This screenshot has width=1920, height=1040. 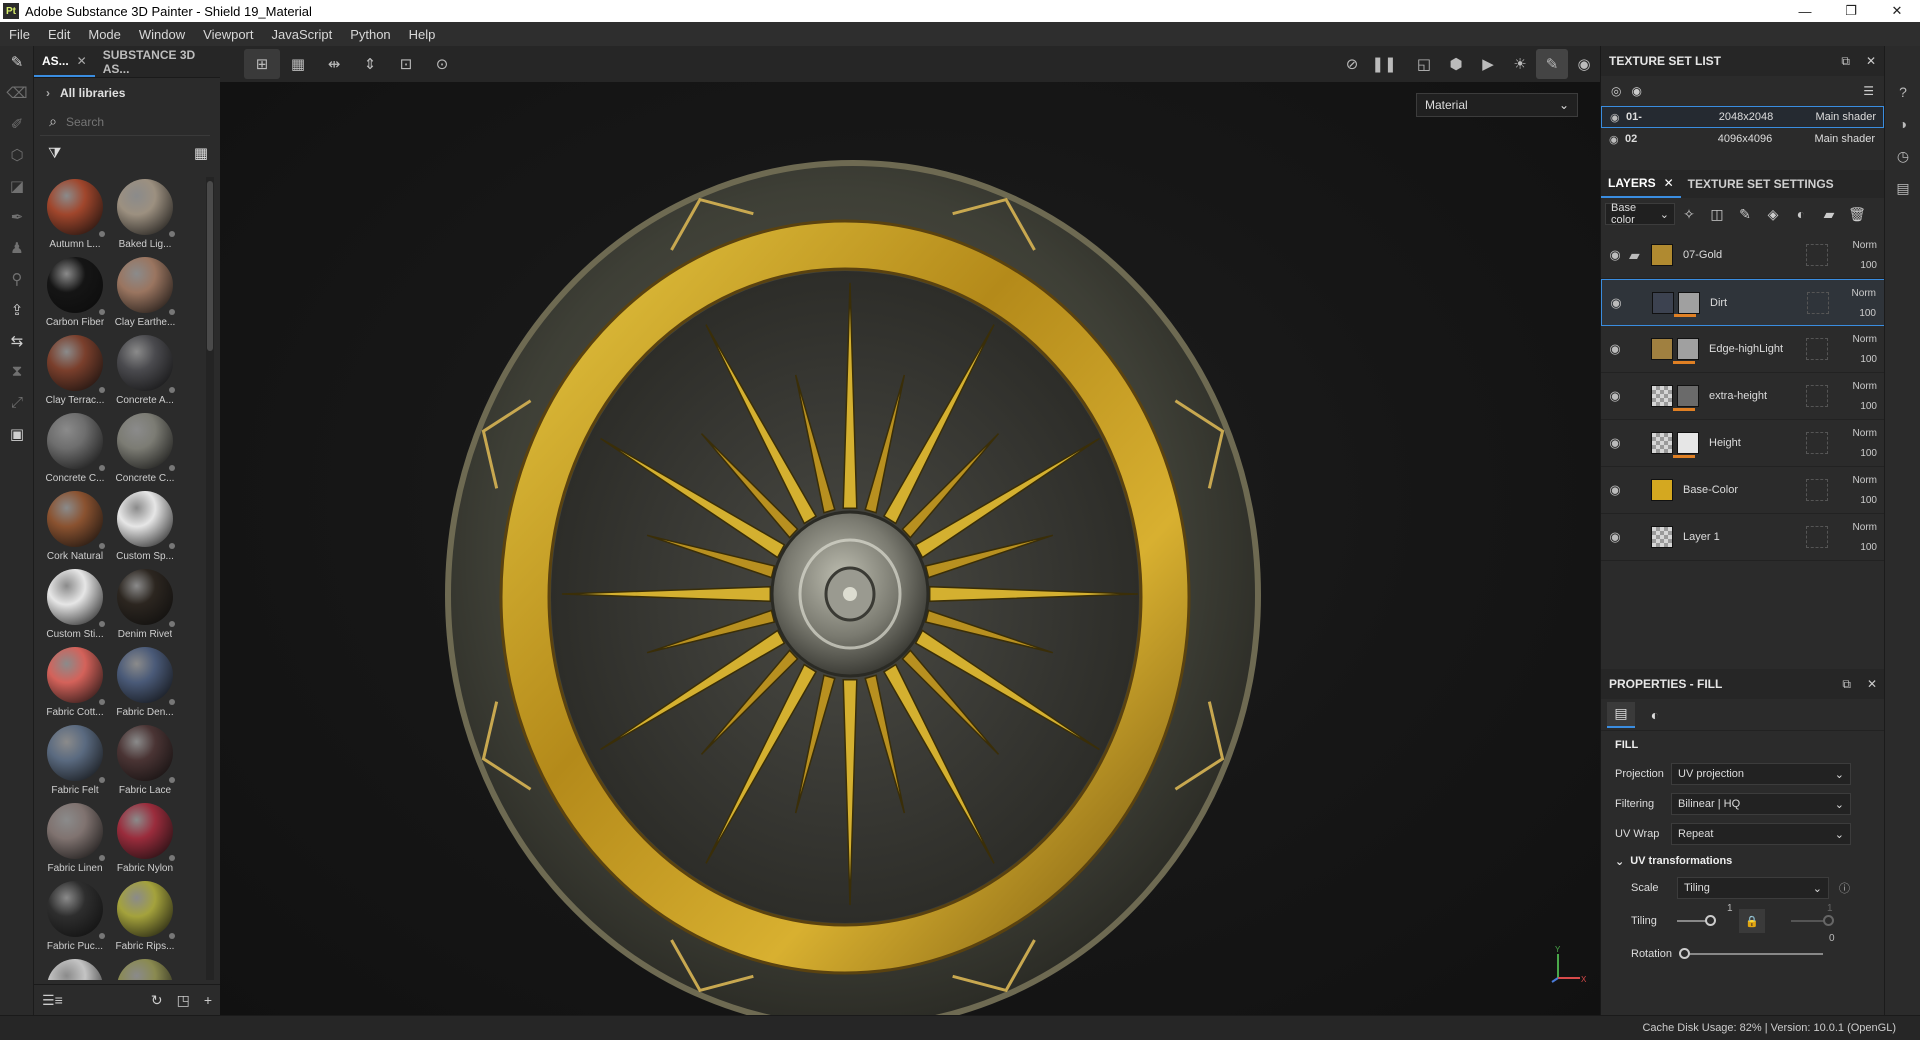 I want to click on visibility-options-icon: ◎ ◉, so click(x=1626, y=91).